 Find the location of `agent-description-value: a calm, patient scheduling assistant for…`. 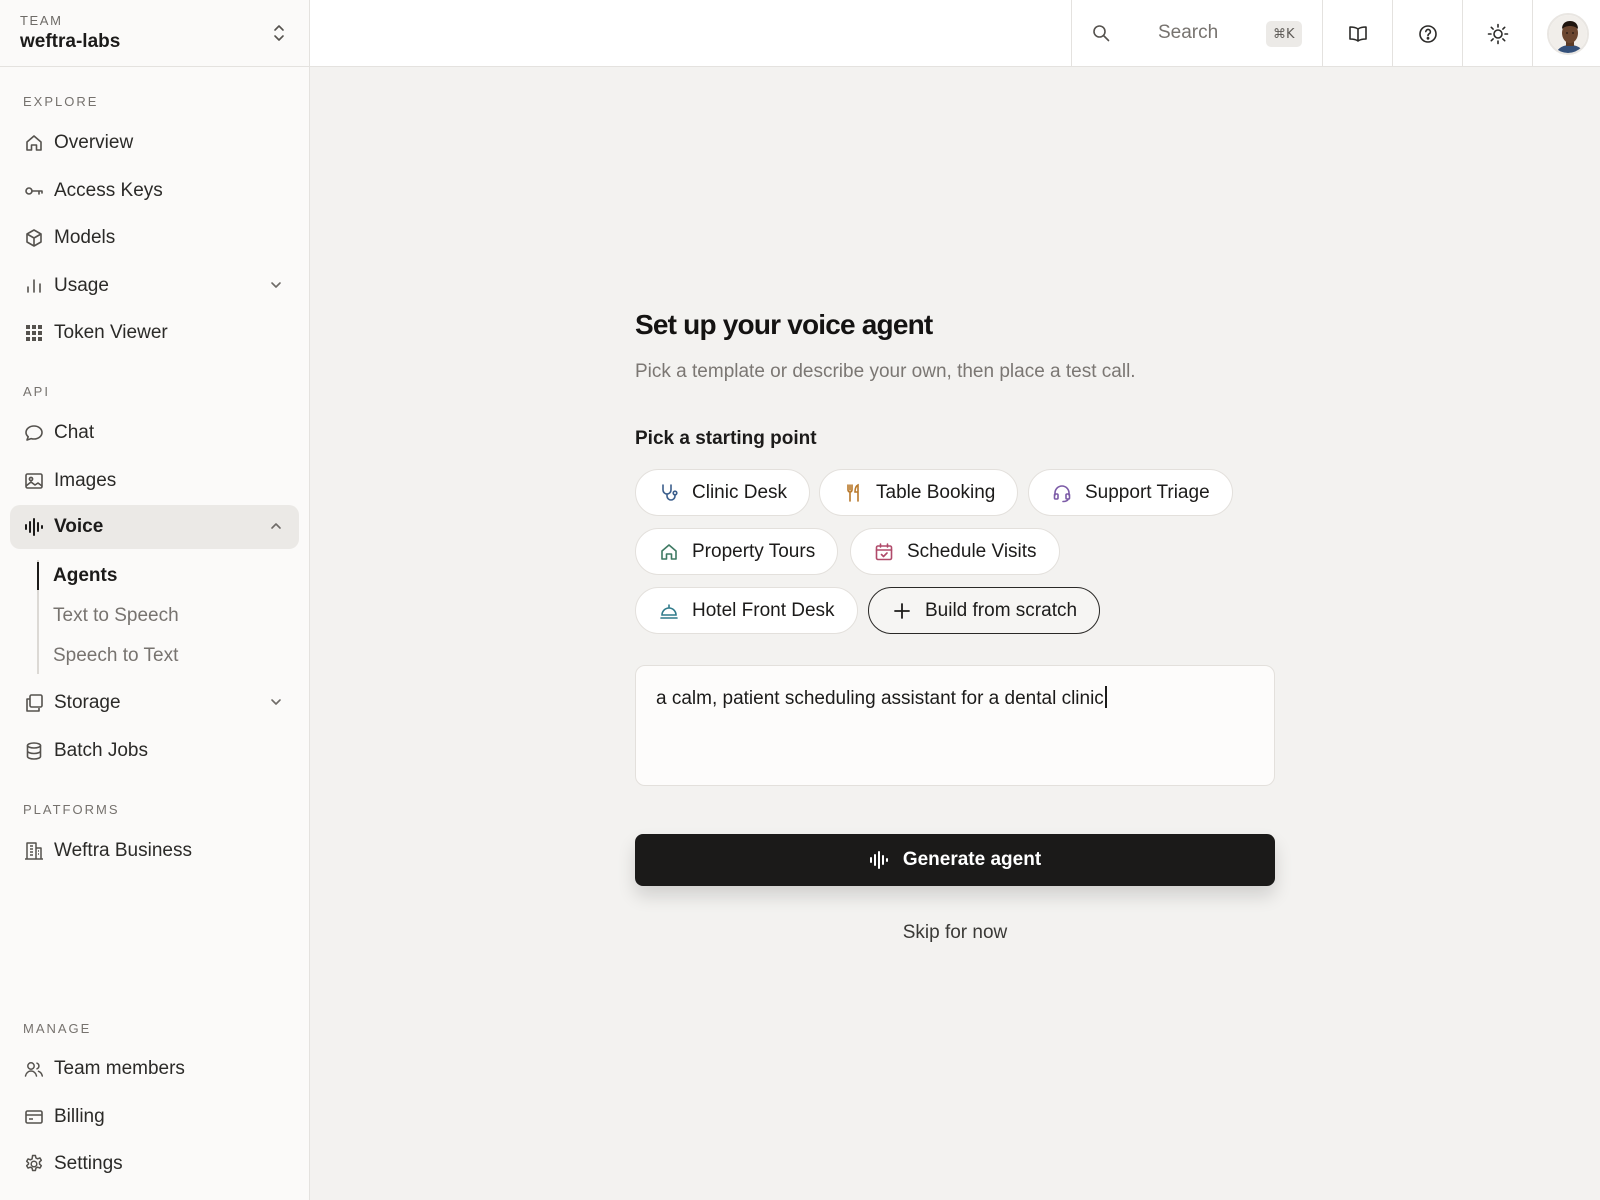

agent-description-value: a calm, patient scheduling assistant for… is located at coordinates (880, 698).